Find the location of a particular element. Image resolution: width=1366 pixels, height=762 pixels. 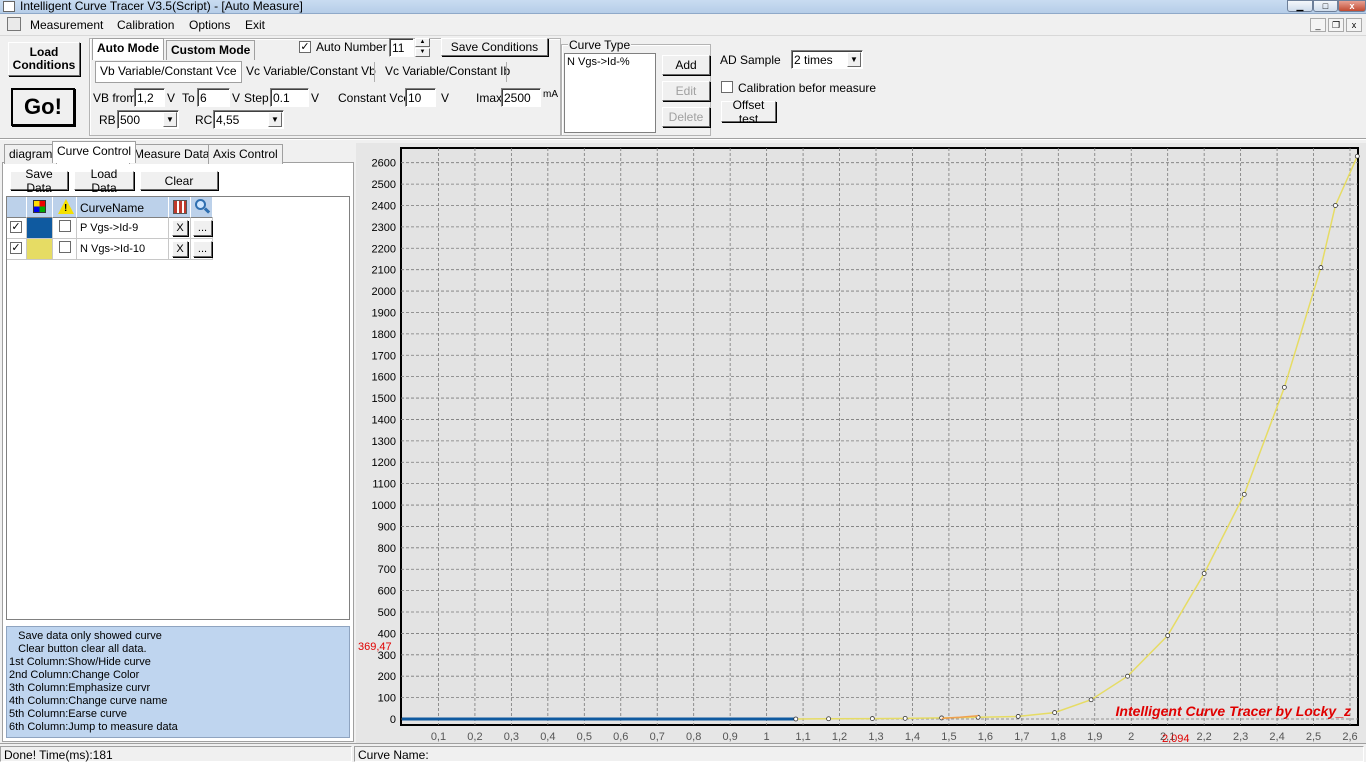

erase-cell: X is located at coordinates (180, 249).